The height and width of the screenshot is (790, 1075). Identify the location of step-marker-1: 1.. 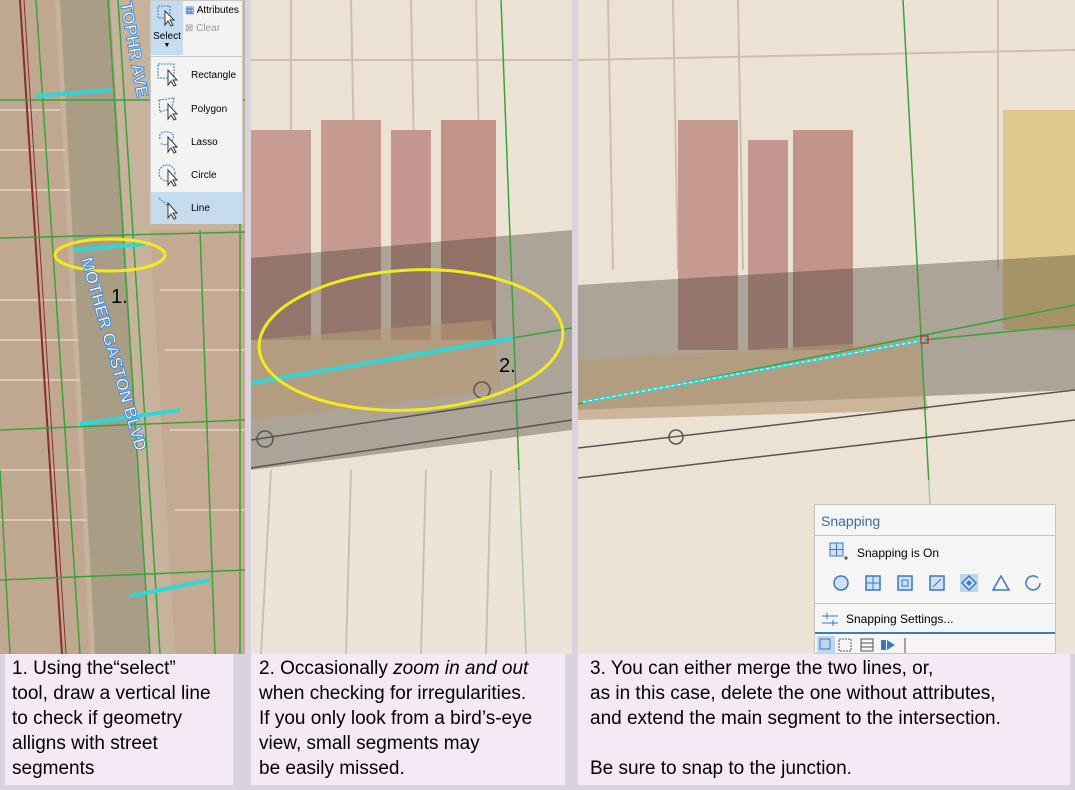
(119, 297).